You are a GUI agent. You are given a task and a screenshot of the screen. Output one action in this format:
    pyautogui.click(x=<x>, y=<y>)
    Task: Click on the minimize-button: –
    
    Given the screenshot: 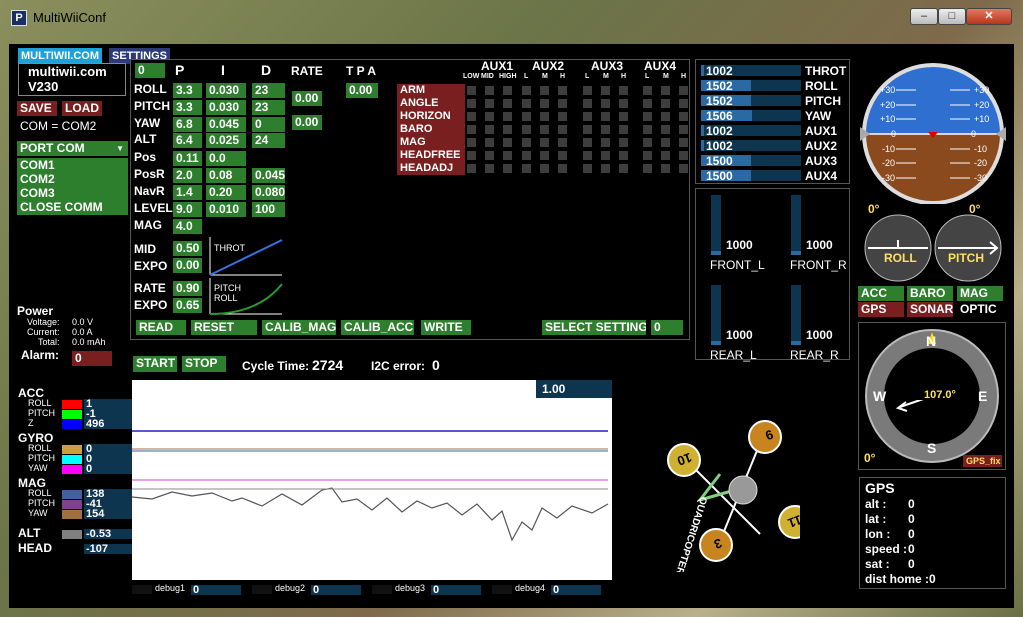 What is the action you would take?
    pyautogui.click(x=924, y=16)
    